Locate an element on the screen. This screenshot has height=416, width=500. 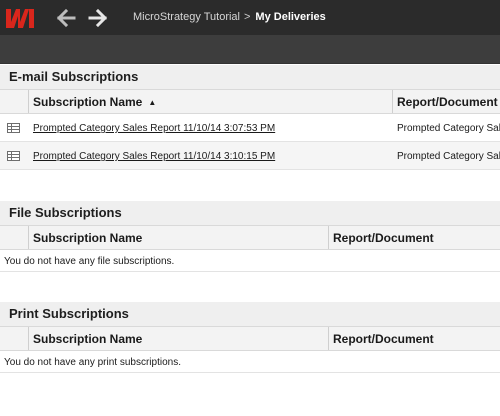
file-table-header: Subscription Name Report/Document is located at coordinates (250, 237).